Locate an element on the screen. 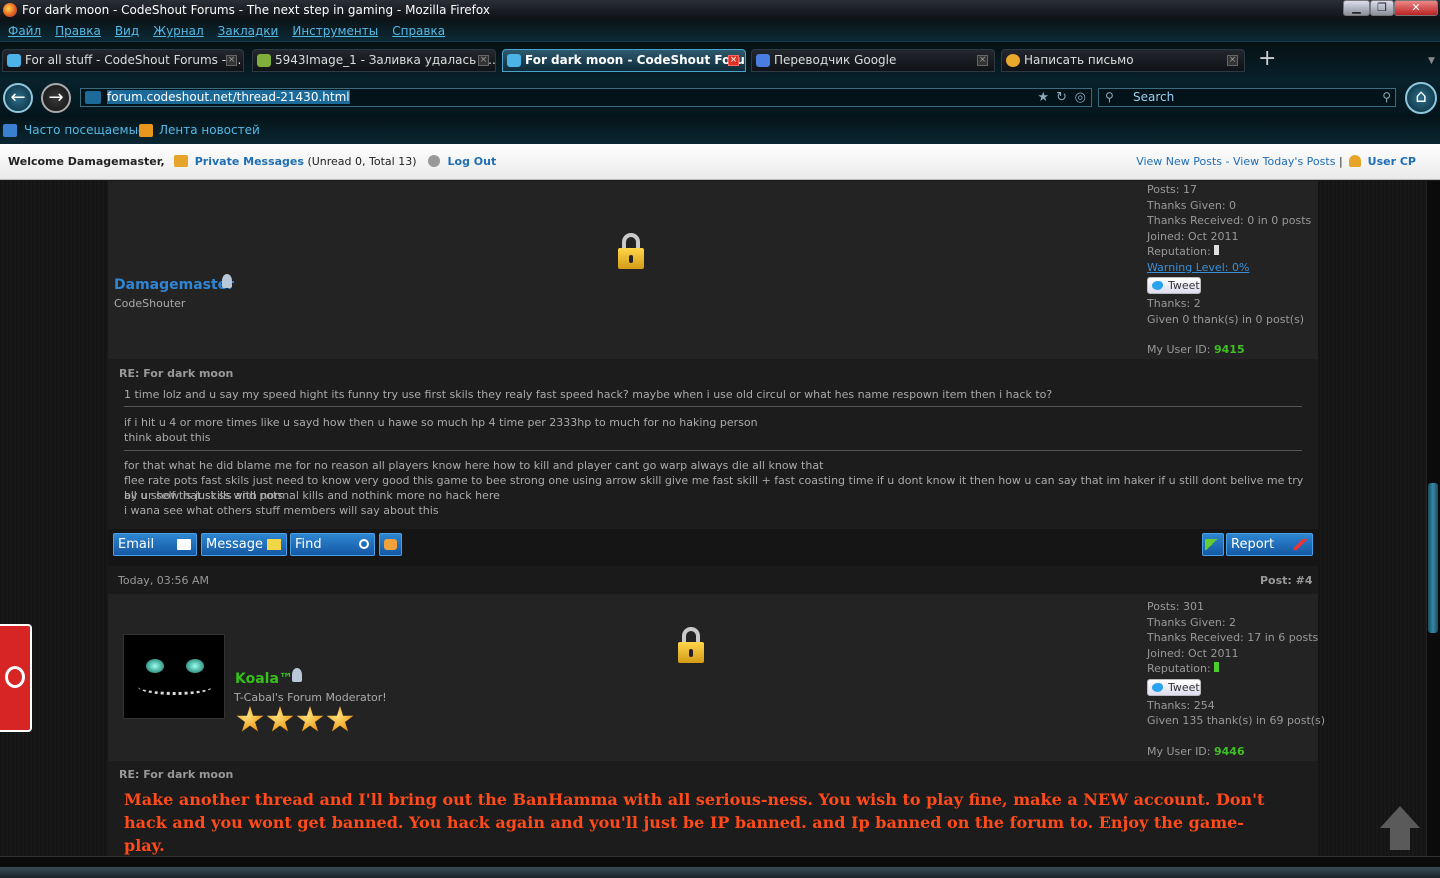 This screenshot has width=1440, height=878. search-icon: ⚲ is located at coordinates (1386, 97).